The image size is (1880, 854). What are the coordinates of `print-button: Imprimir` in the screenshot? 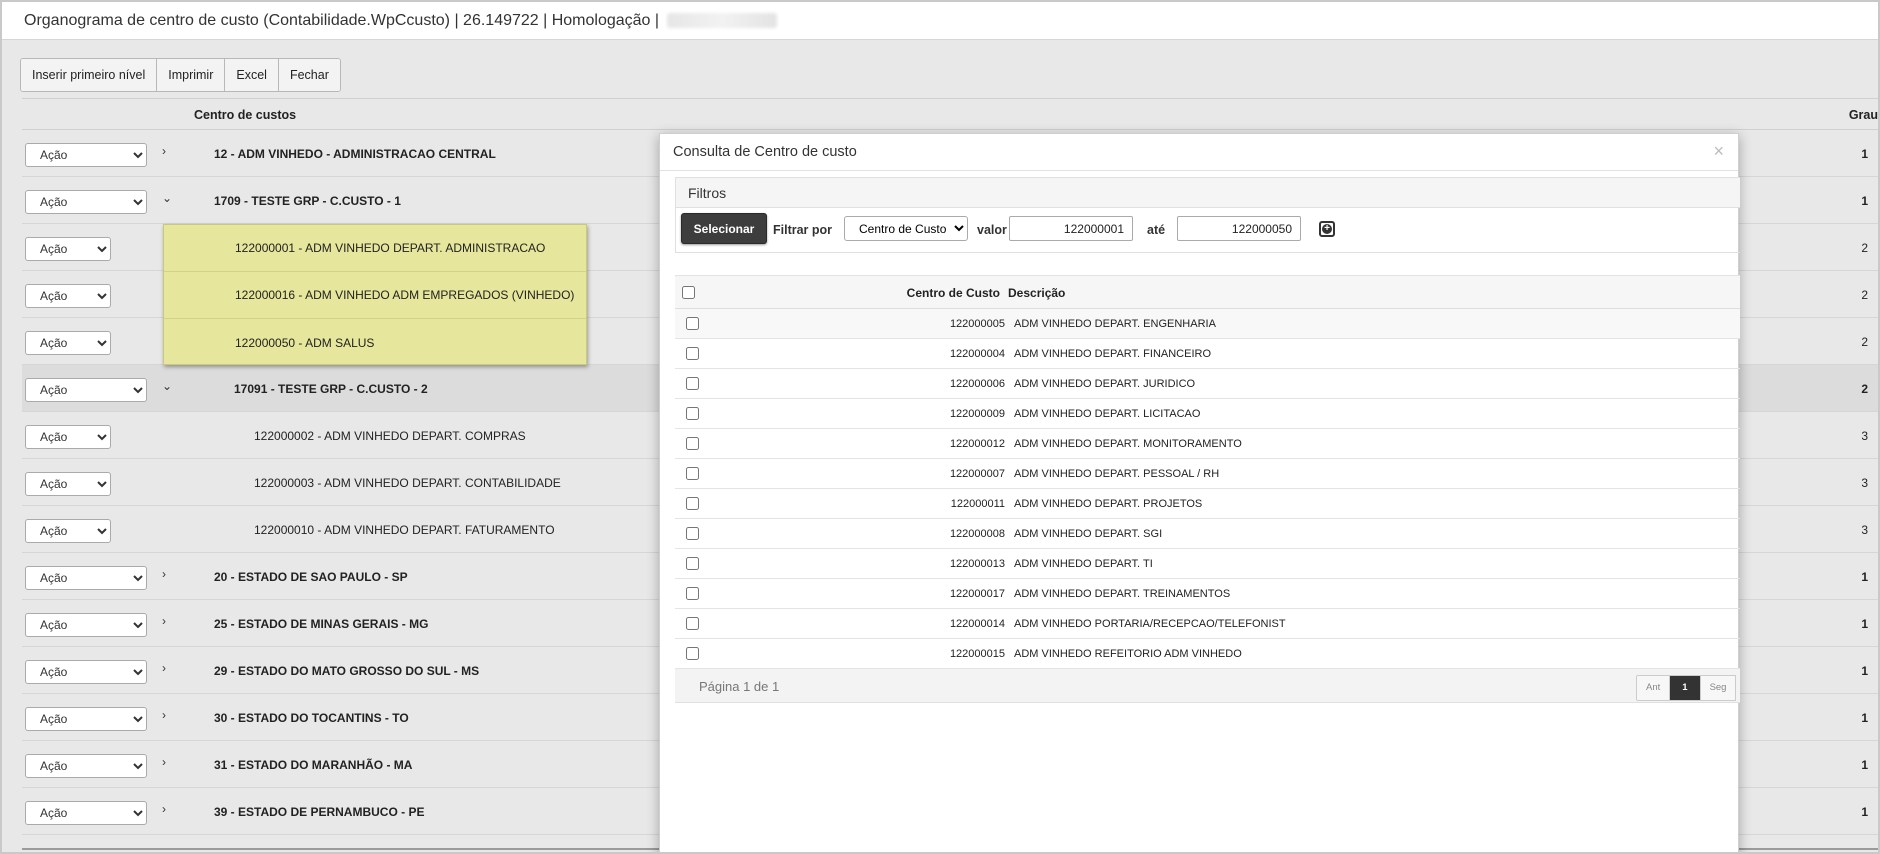 It's located at (191, 75).